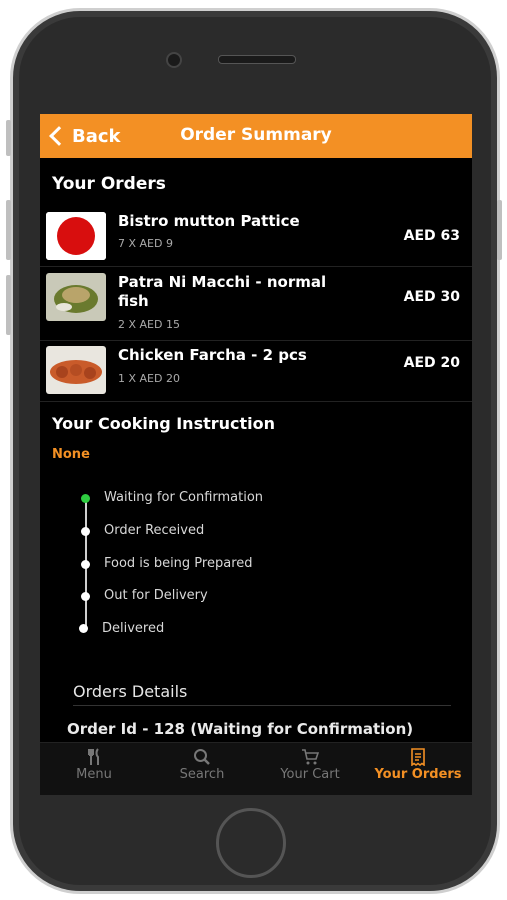  Describe the element at coordinates (154, 530) in the screenshot. I see `status-step: Order Received` at that location.